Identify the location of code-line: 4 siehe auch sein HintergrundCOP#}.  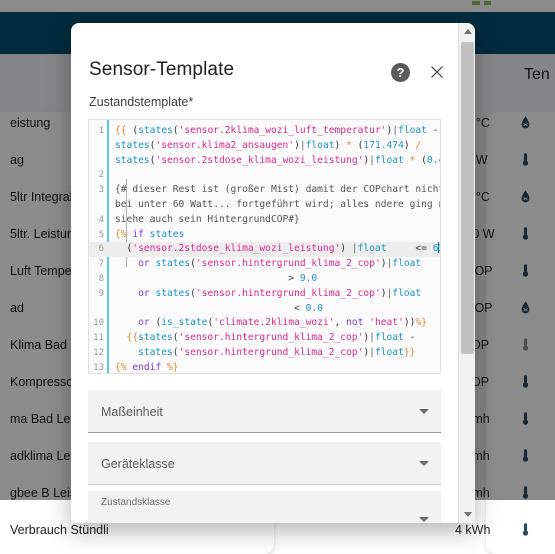
(265, 220).